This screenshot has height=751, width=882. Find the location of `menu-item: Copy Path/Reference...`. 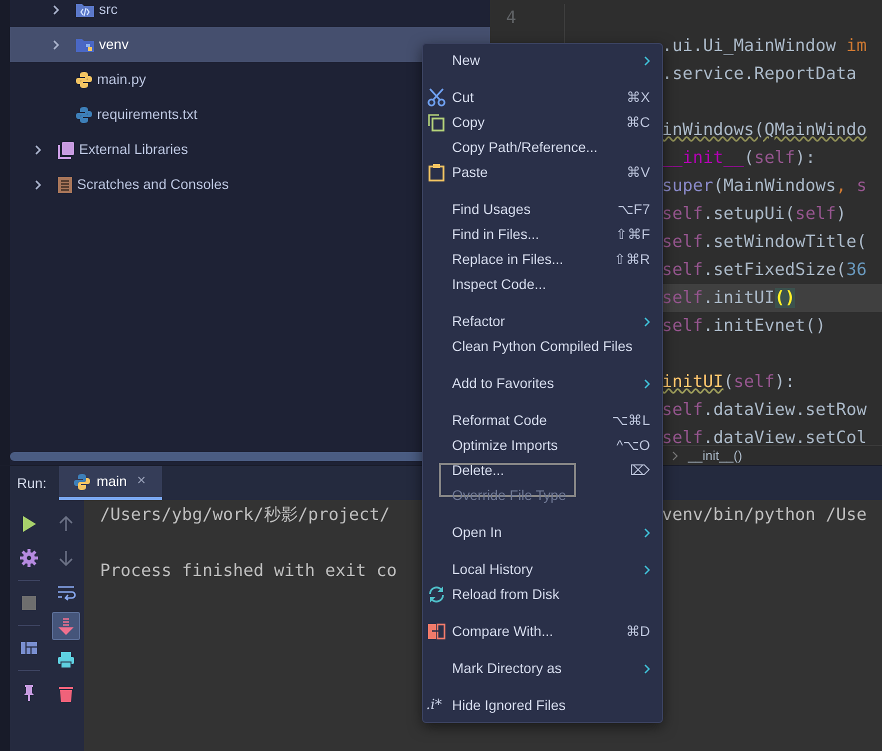

menu-item: Copy Path/Reference... is located at coordinates (525, 147).